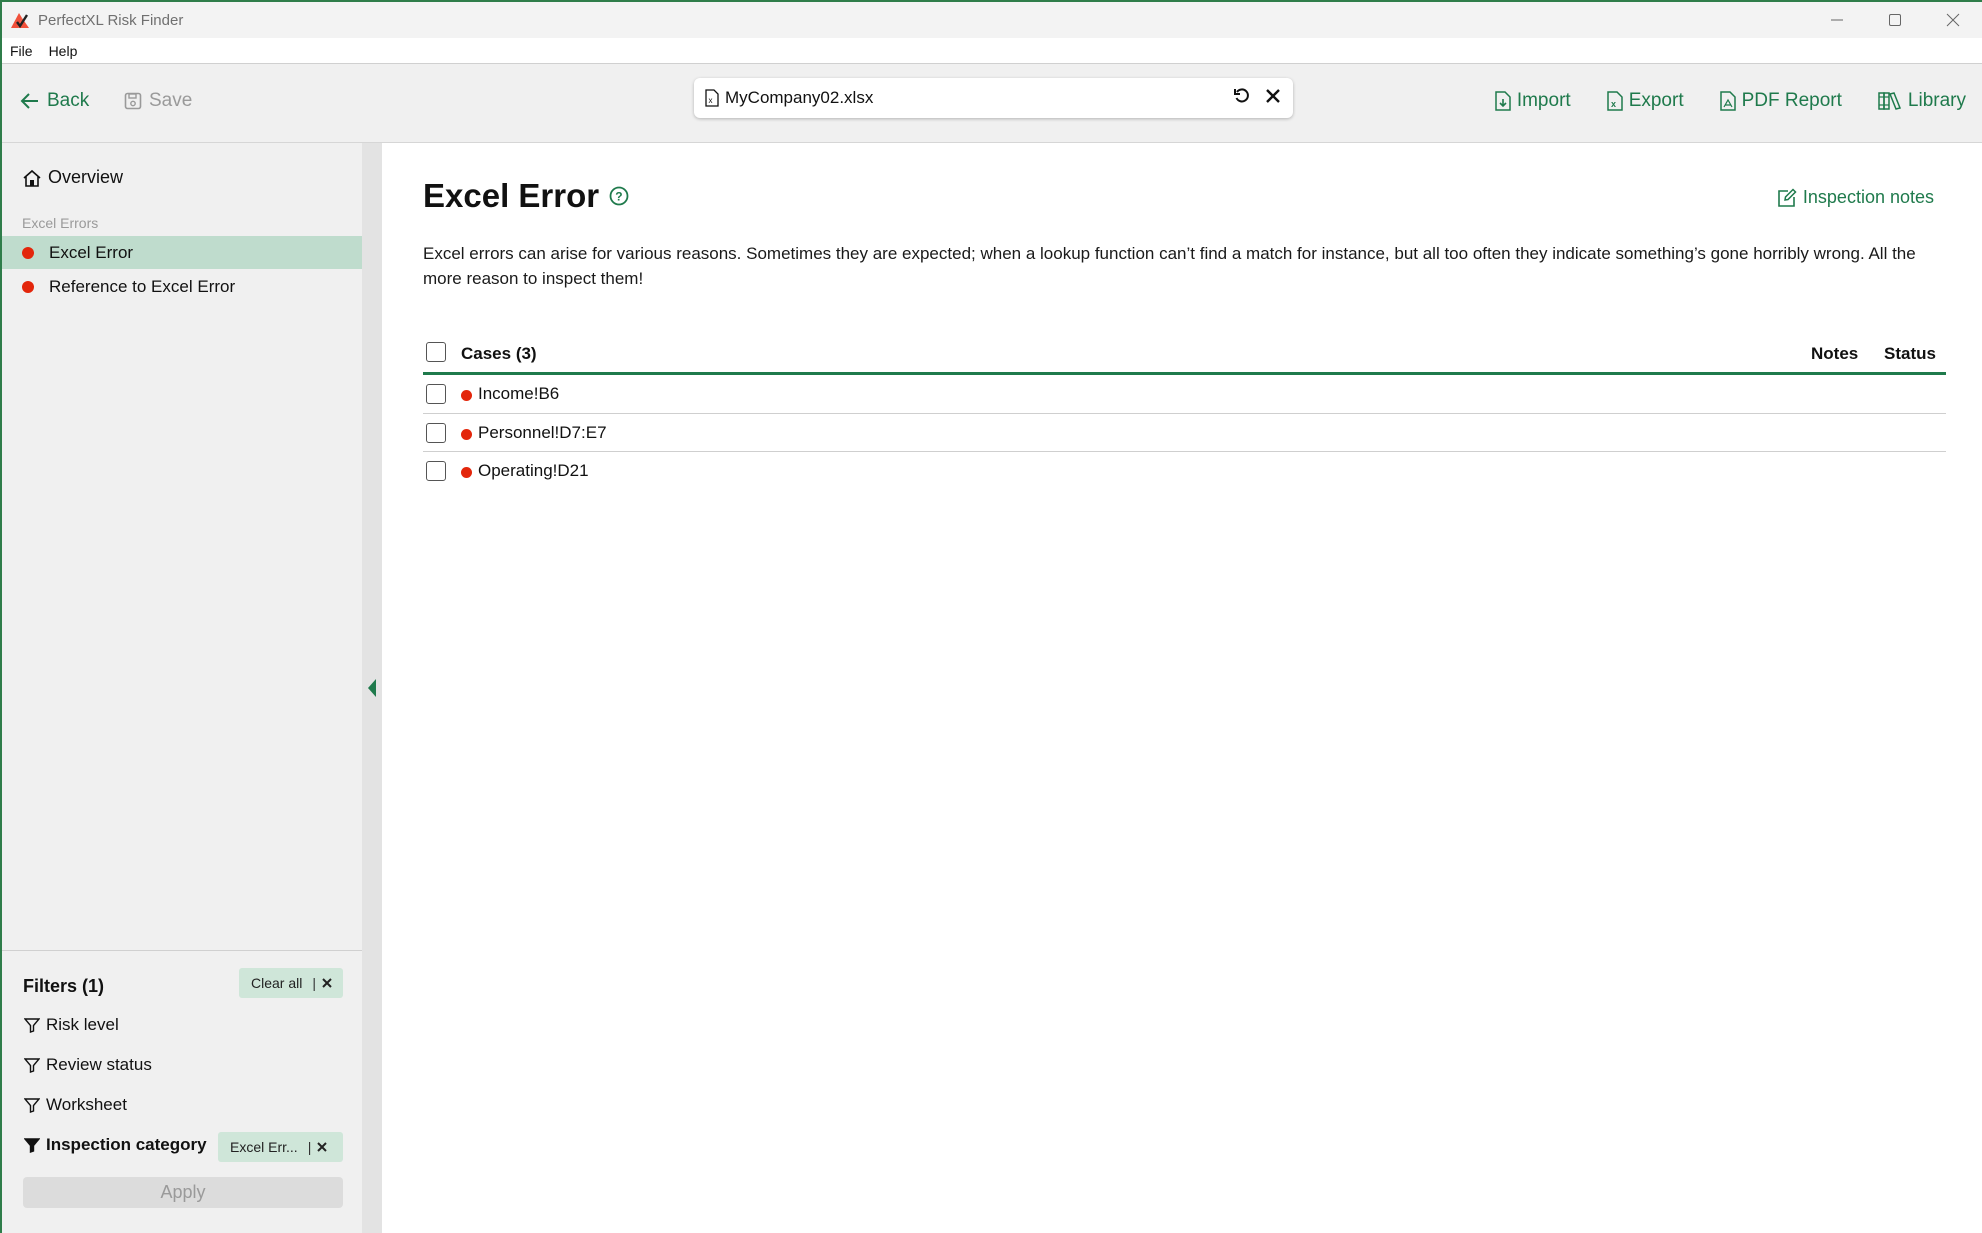 This screenshot has width=1982, height=1233. What do you see at coordinates (1184, 394) in the screenshot?
I see `table-row: Income!B6` at bounding box center [1184, 394].